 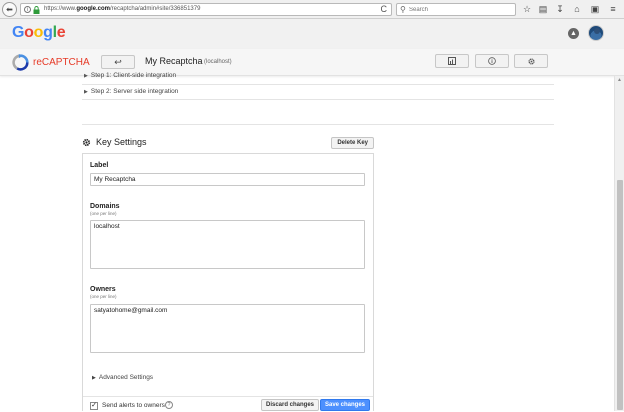 I want to click on discard-changes-button: Discard changes, so click(x=290, y=405).